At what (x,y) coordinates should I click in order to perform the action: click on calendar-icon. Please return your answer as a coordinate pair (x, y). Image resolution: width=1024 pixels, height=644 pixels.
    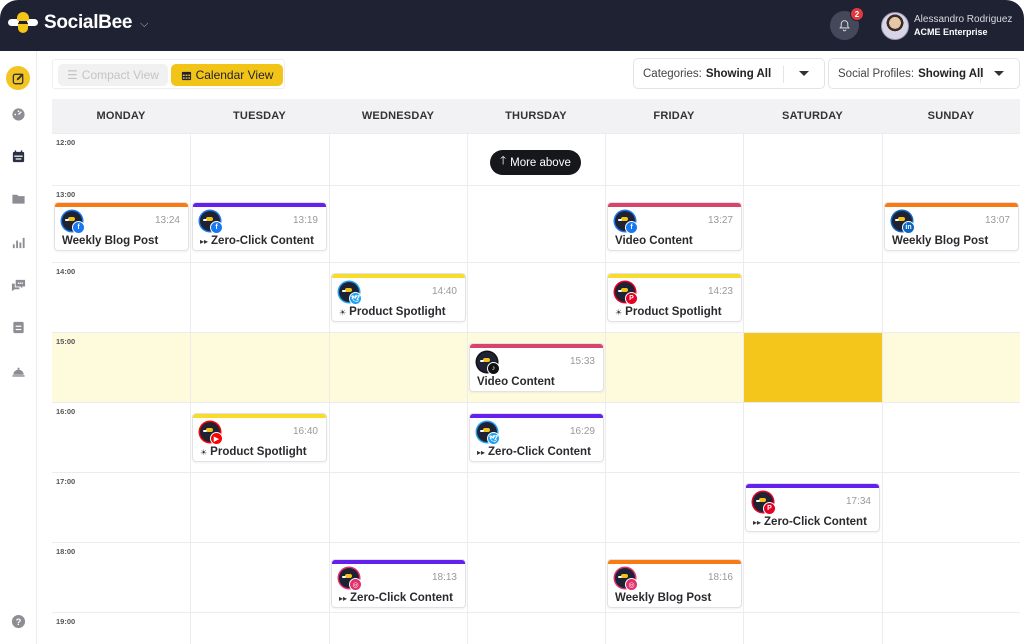
    Looking at the image, I should click on (18, 155).